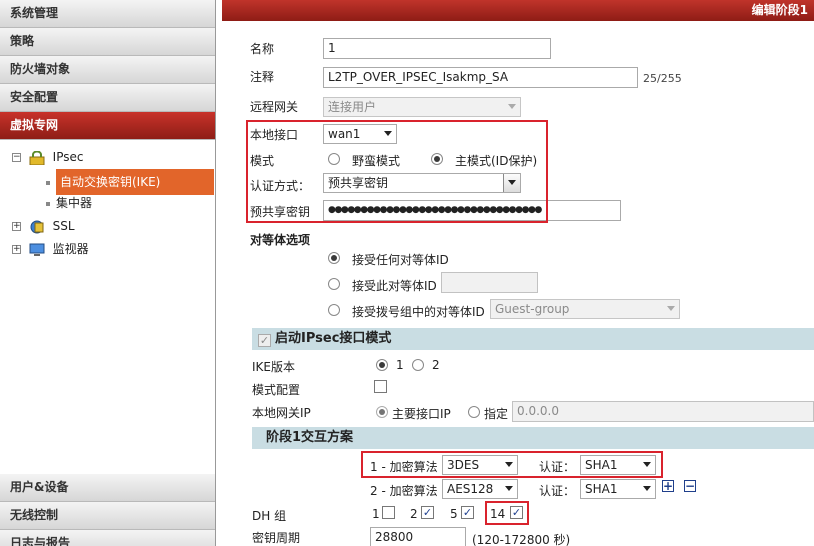  I want to click on menu-vpn: 虚拟专网, so click(107, 126).